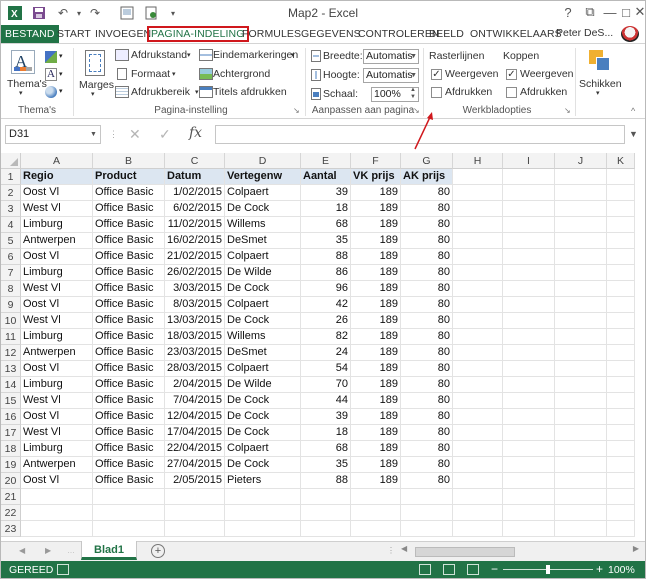  What do you see at coordinates (11, 273) in the screenshot?
I see `row-header: 7` at bounding box center [11, 273].